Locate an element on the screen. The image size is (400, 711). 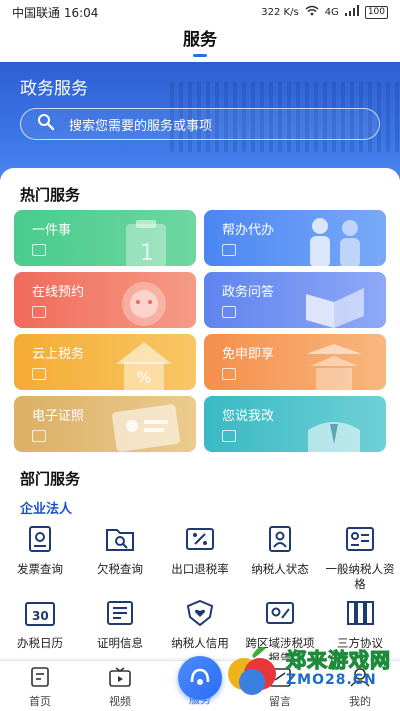
tab-video: 视频 is located at coordinates (120, 685).